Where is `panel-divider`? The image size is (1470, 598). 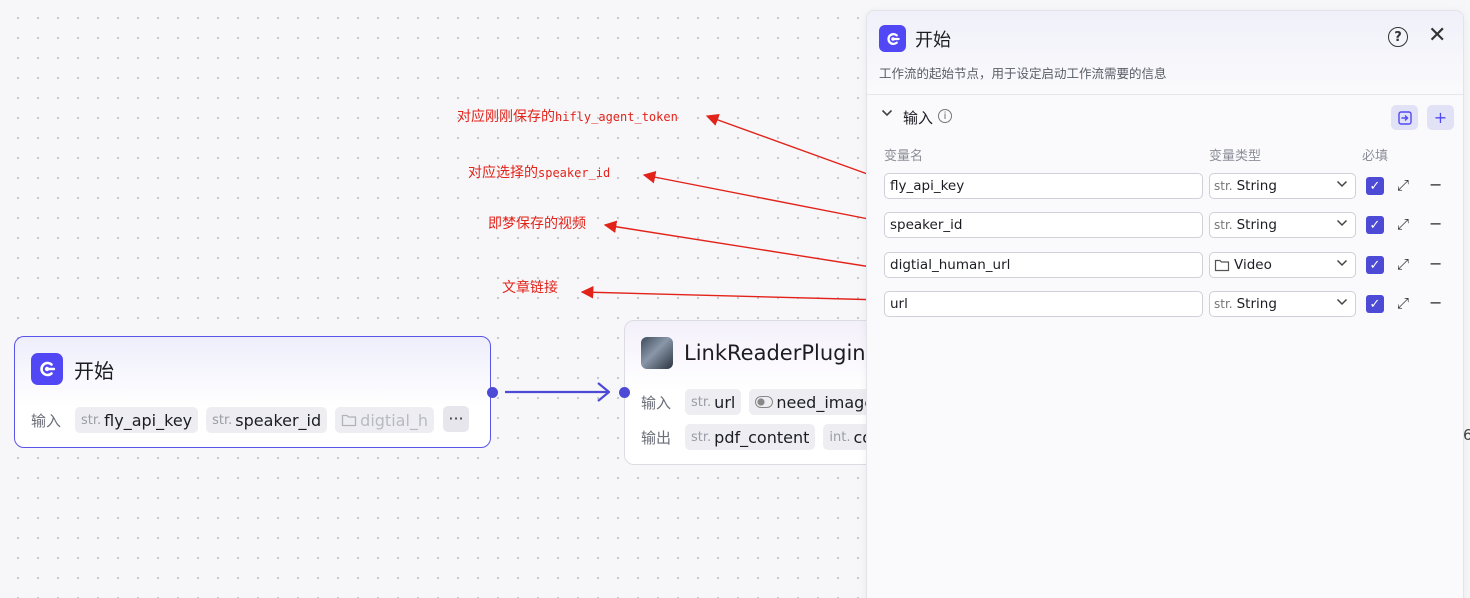 panel-divider is located at coordinates (1165, 94).